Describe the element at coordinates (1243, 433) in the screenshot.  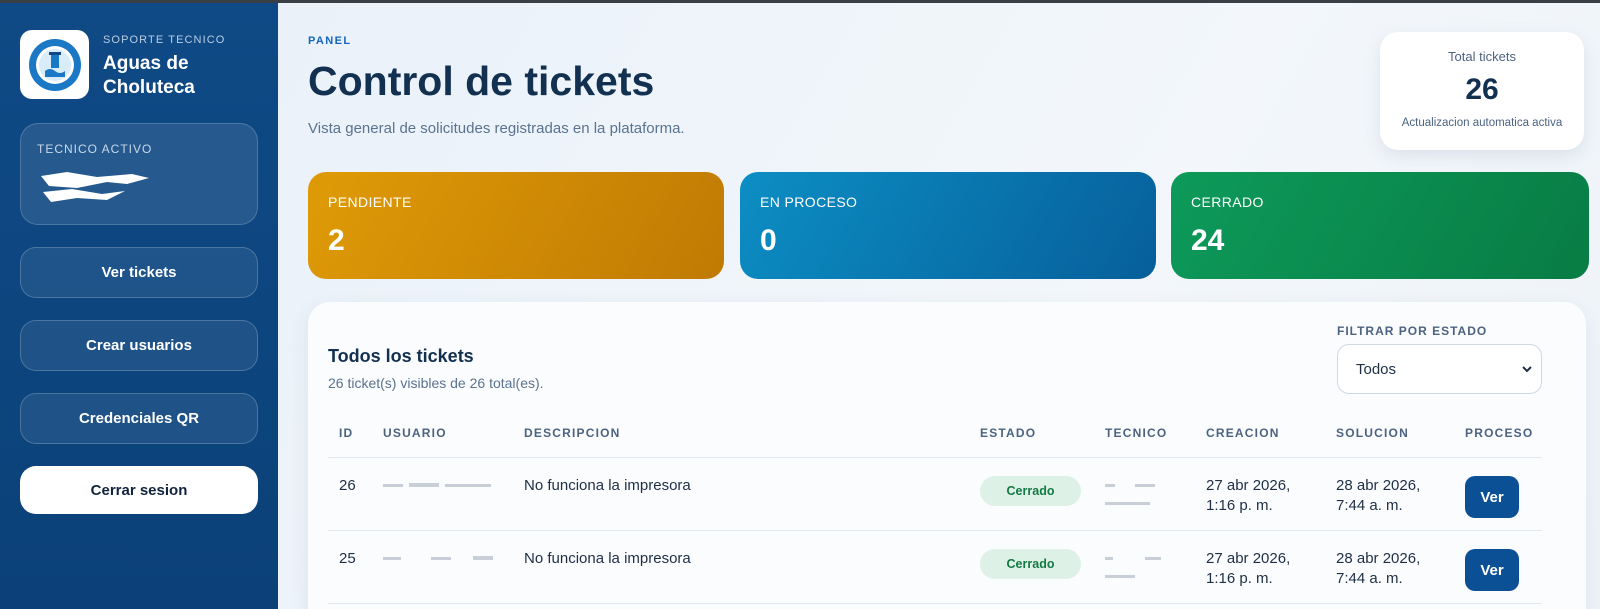
I see `column-header-creacion: CREACION` at that location.